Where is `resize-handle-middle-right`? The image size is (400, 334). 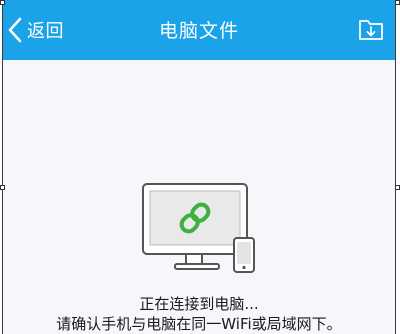 resize-handle-middle-right is located at coordinates (397, 187).